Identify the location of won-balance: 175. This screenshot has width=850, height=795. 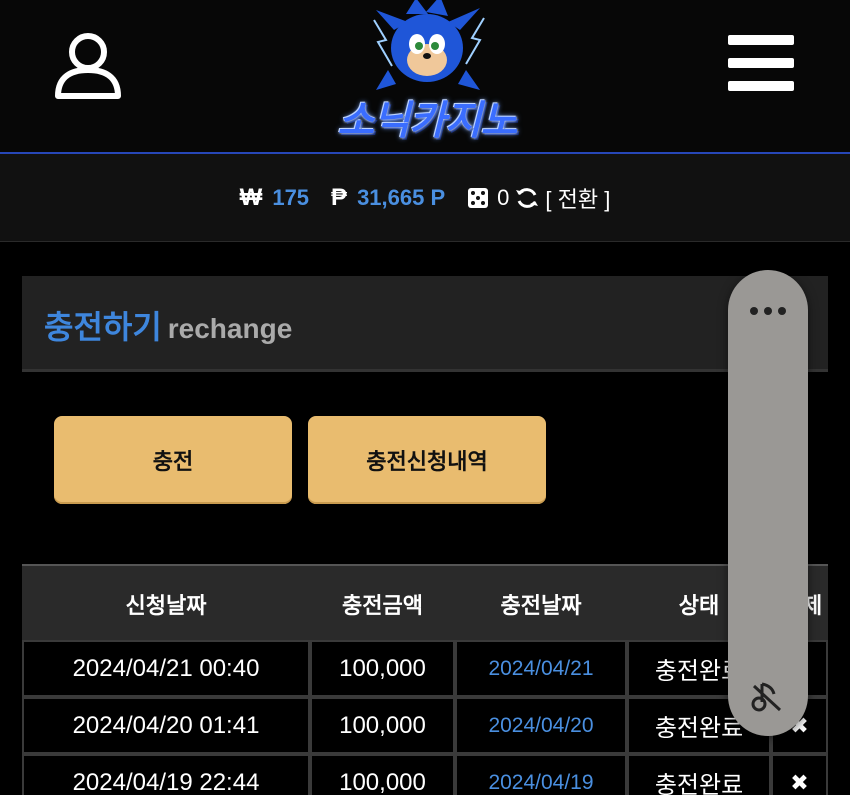
(291, 197).